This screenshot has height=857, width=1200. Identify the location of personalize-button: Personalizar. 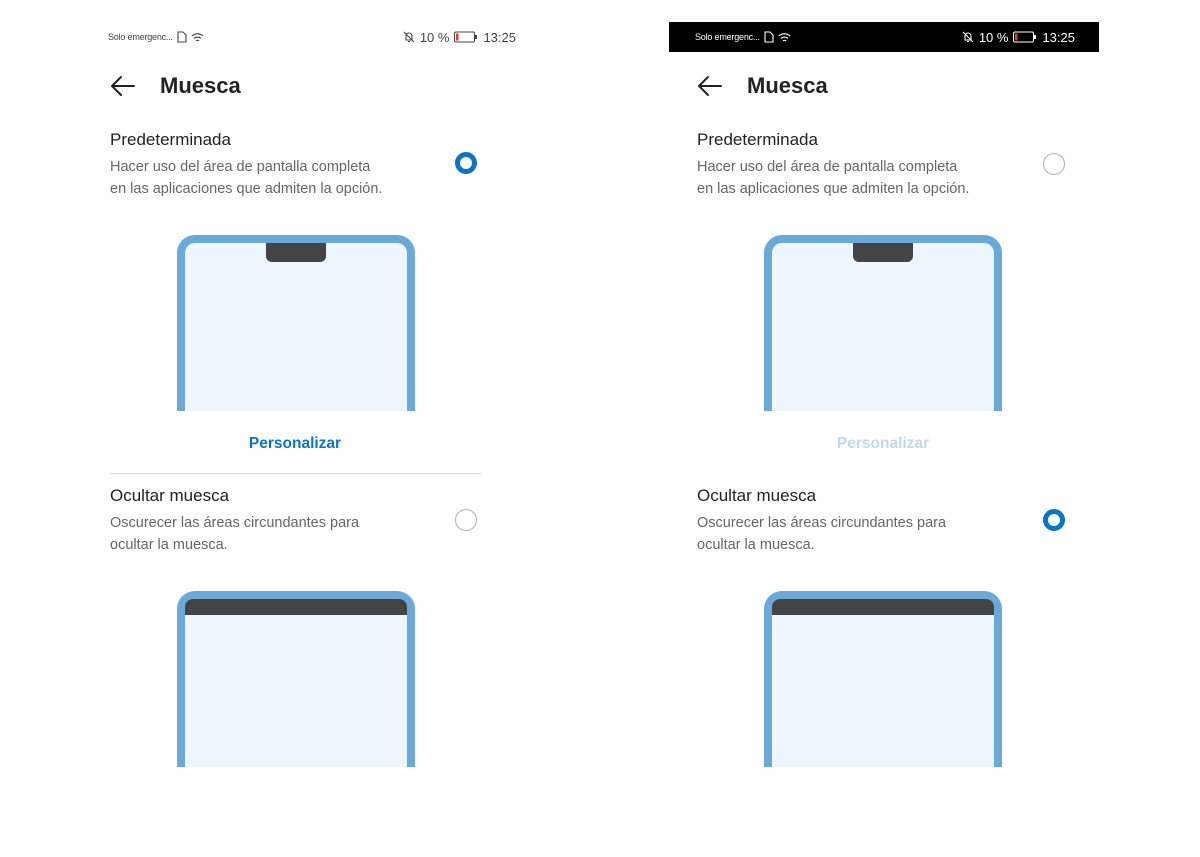
(295, 444).